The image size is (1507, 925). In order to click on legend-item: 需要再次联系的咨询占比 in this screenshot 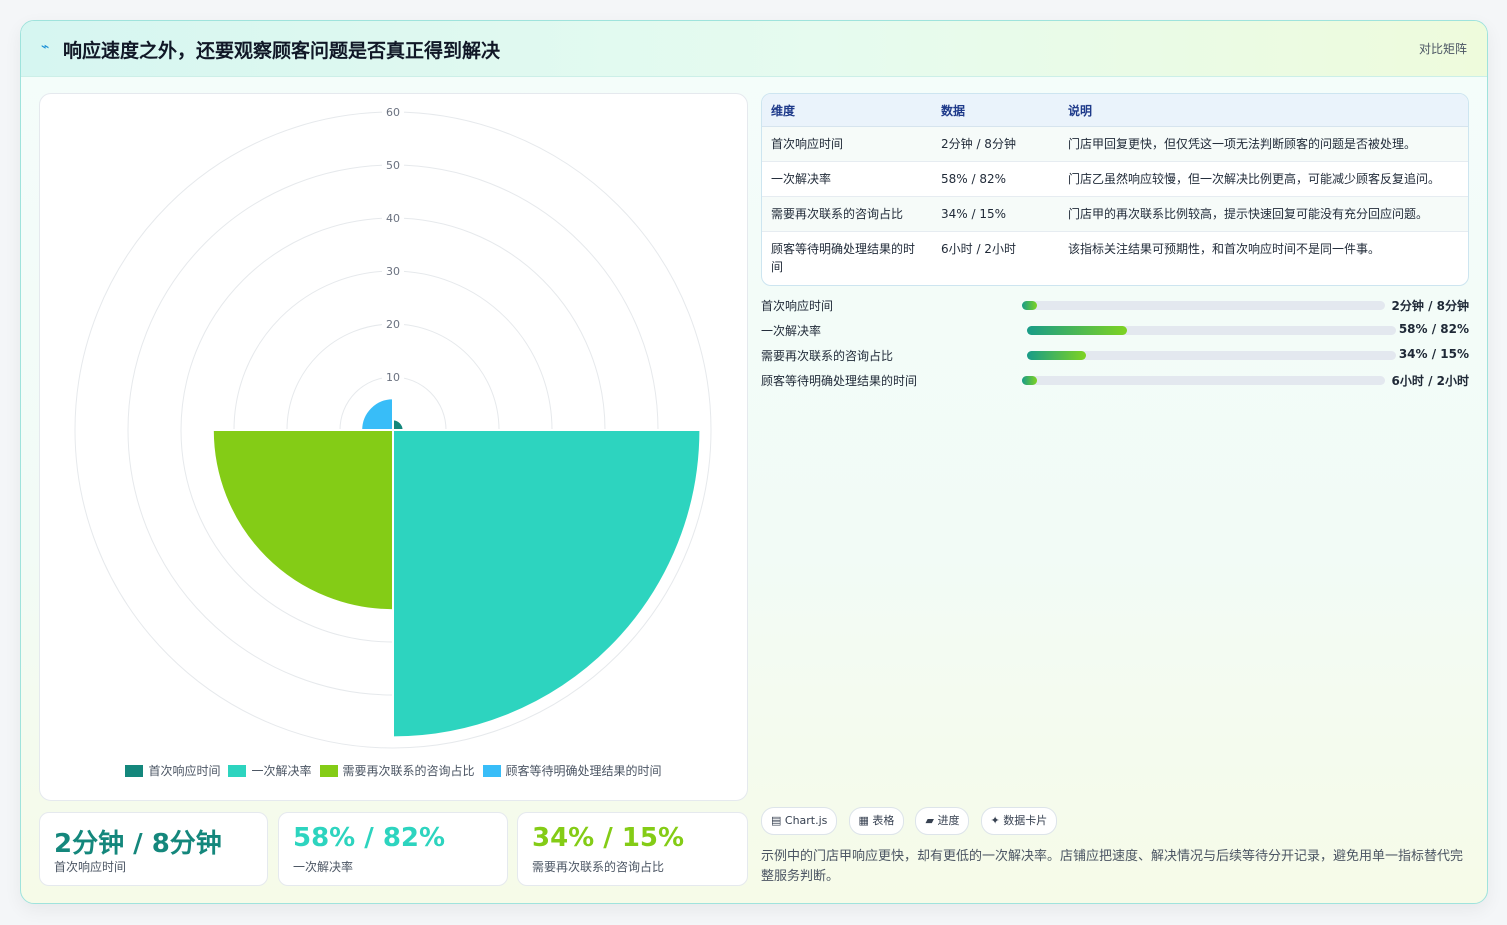, I will do `click(397, 770)`.